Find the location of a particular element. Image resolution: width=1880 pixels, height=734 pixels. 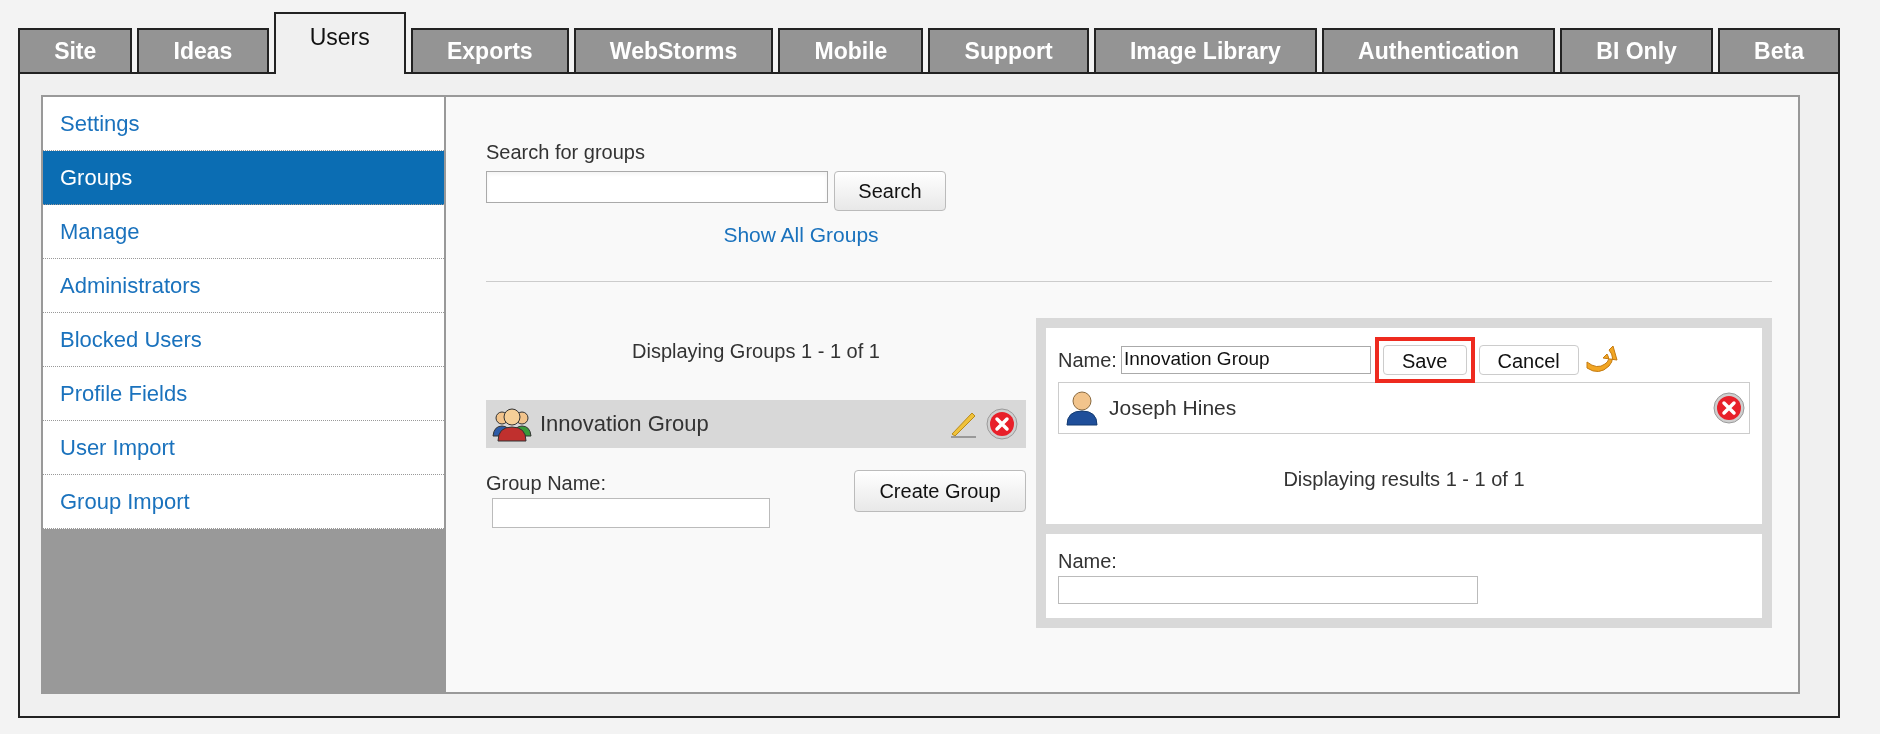

tab: BI Only is located at coordinates (1636, 50).